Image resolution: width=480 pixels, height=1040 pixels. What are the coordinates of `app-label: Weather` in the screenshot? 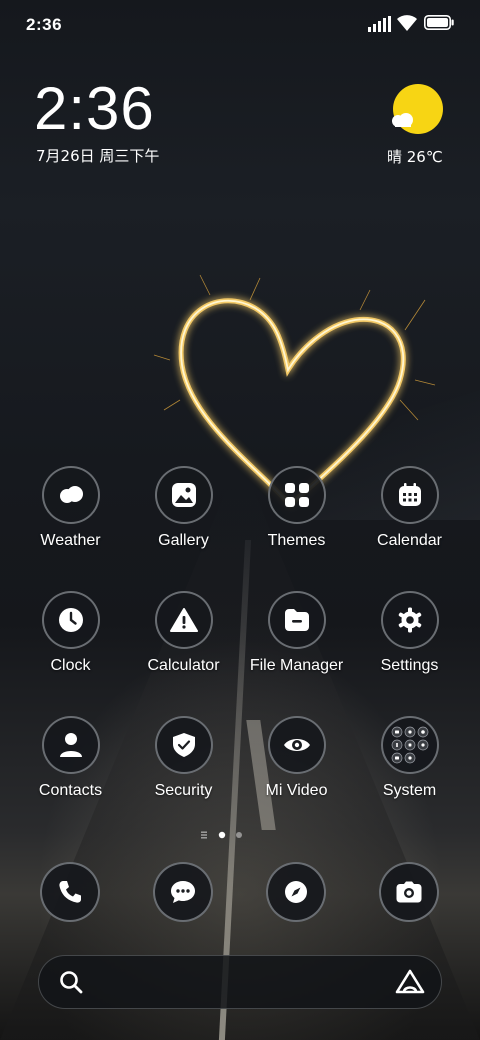 It's located at (70, 540).